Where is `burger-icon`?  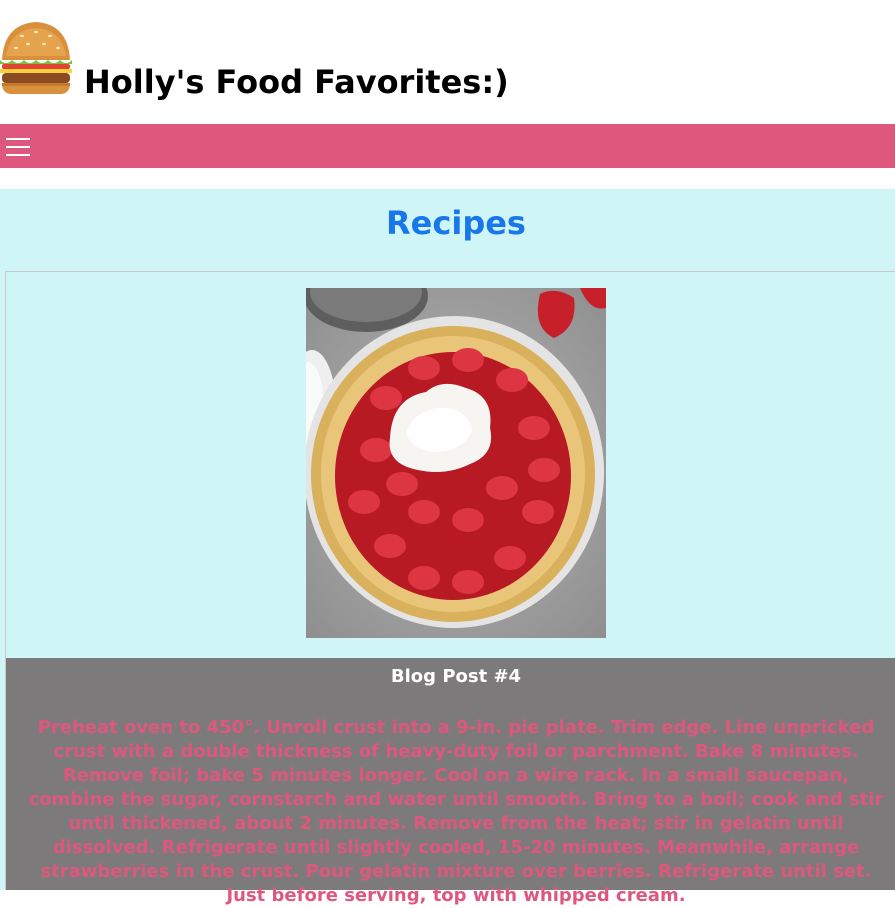
burger-icon is located at coordinates (36, 58).